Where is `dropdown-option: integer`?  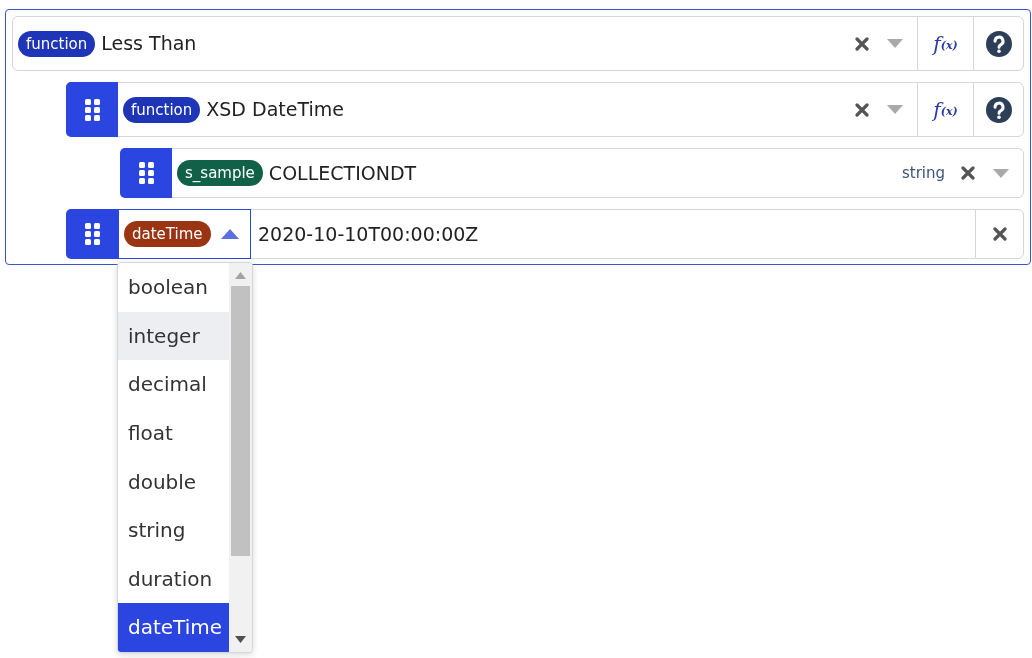
dropdown-option: integer is located at coordinates (173, 336).